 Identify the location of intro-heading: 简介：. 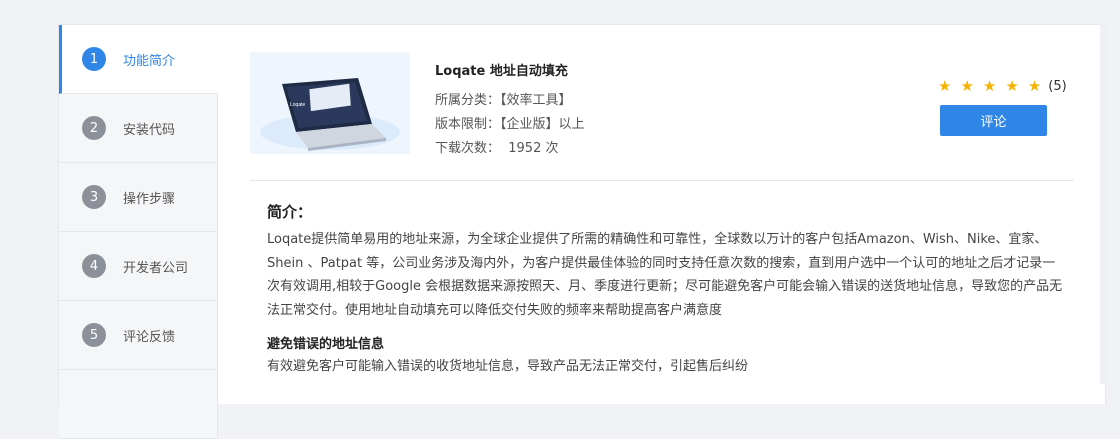
(290, 212).